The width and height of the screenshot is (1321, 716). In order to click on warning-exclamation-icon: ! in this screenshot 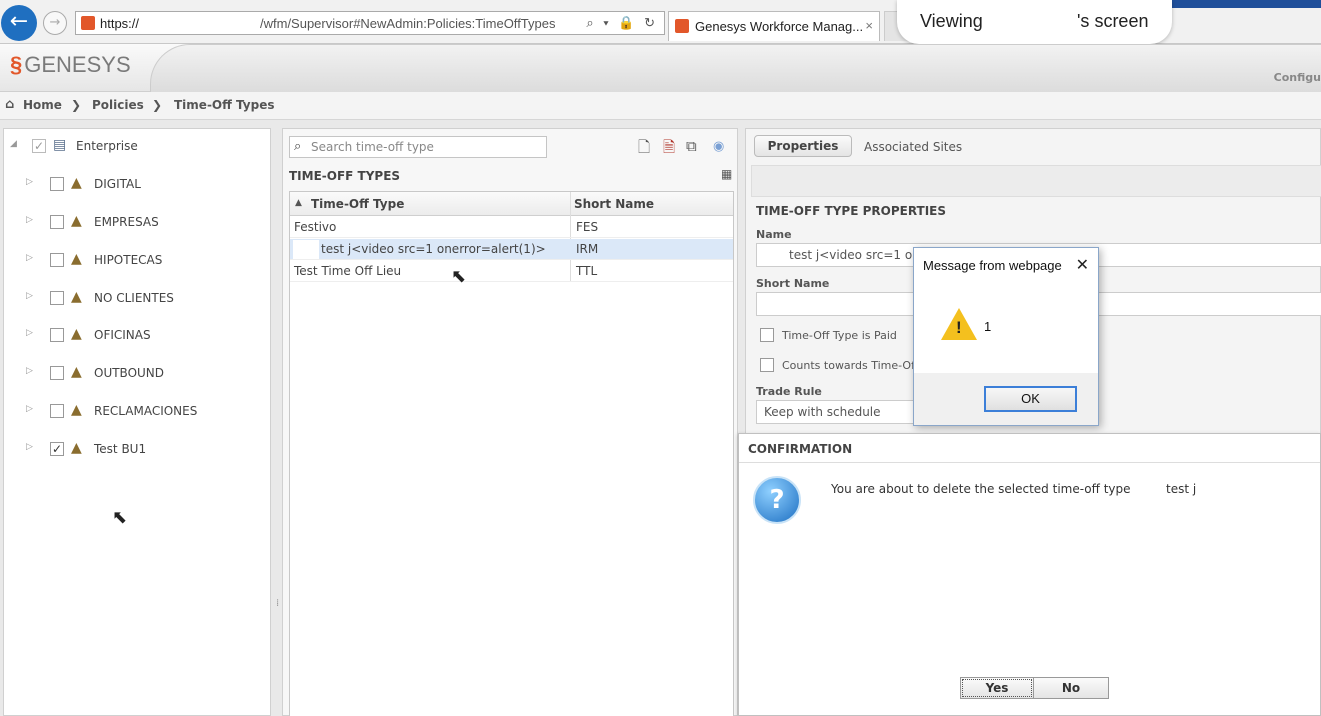, I will do `click(959, 327)`.